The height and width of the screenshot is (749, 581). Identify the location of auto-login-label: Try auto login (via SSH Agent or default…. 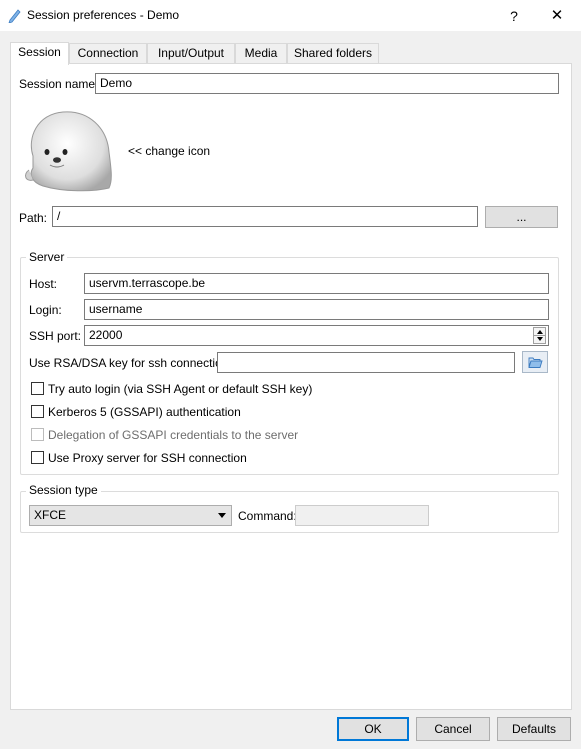
(180, 389).